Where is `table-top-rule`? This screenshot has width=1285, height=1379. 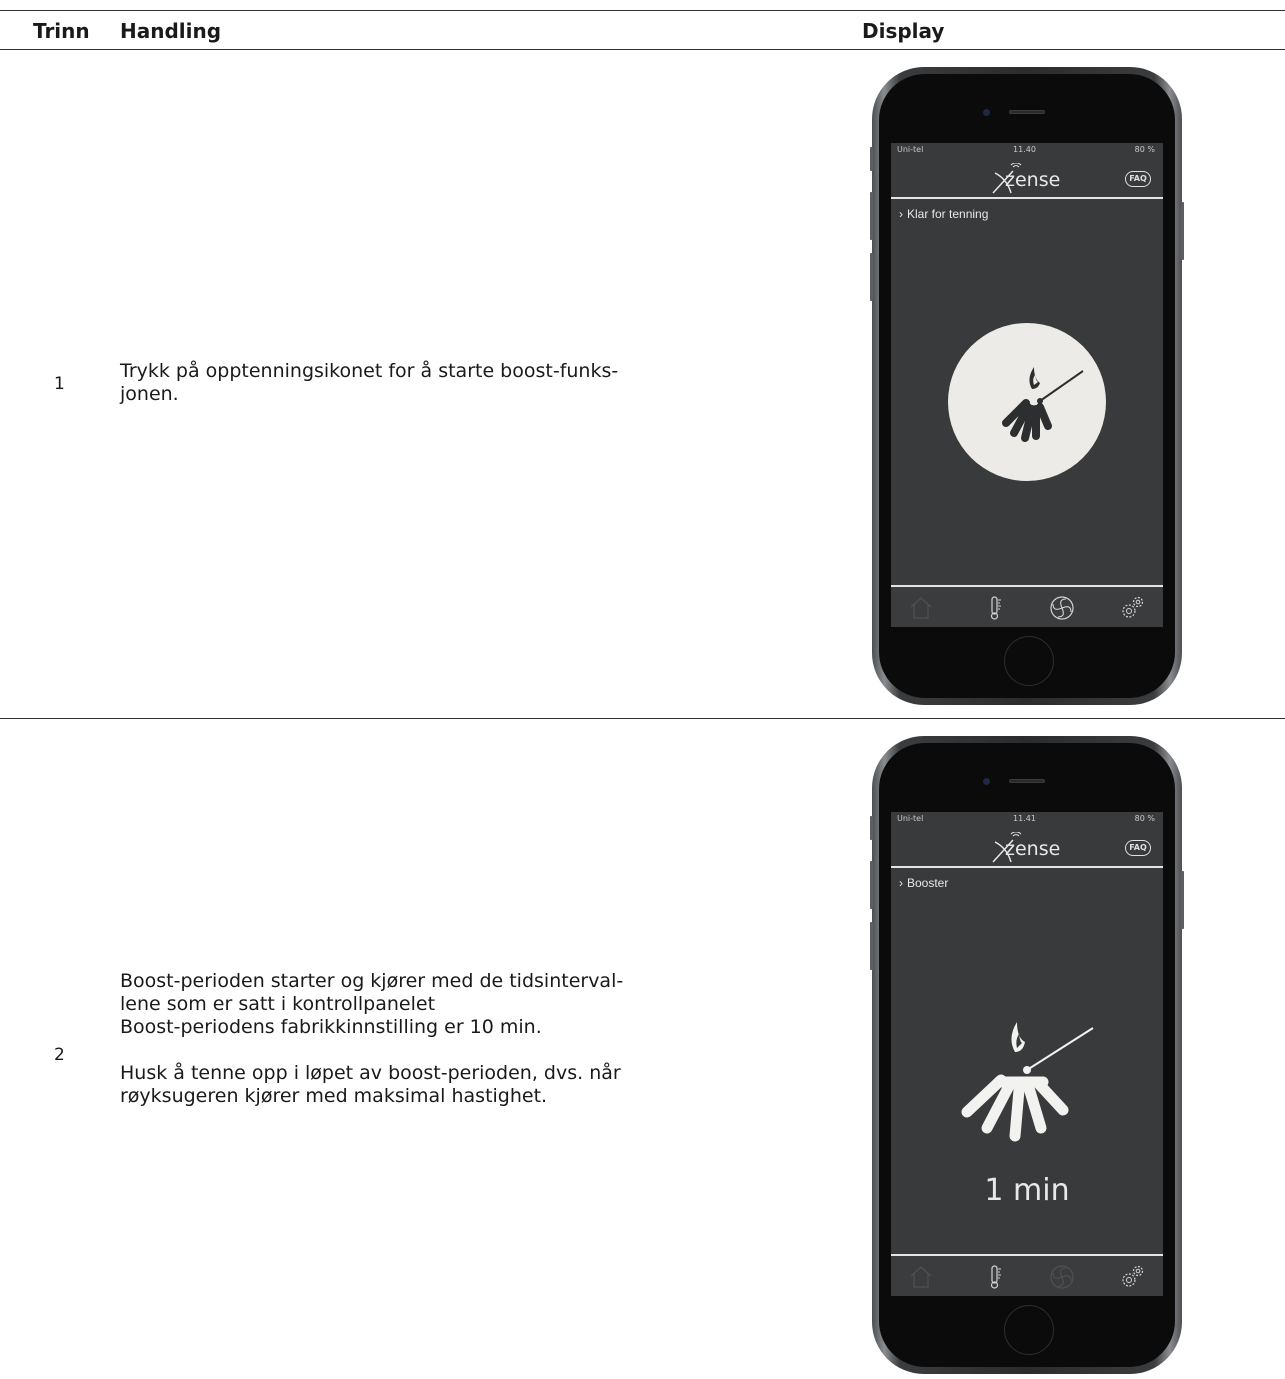 table-top-rule is located at coordinates (642, 10).